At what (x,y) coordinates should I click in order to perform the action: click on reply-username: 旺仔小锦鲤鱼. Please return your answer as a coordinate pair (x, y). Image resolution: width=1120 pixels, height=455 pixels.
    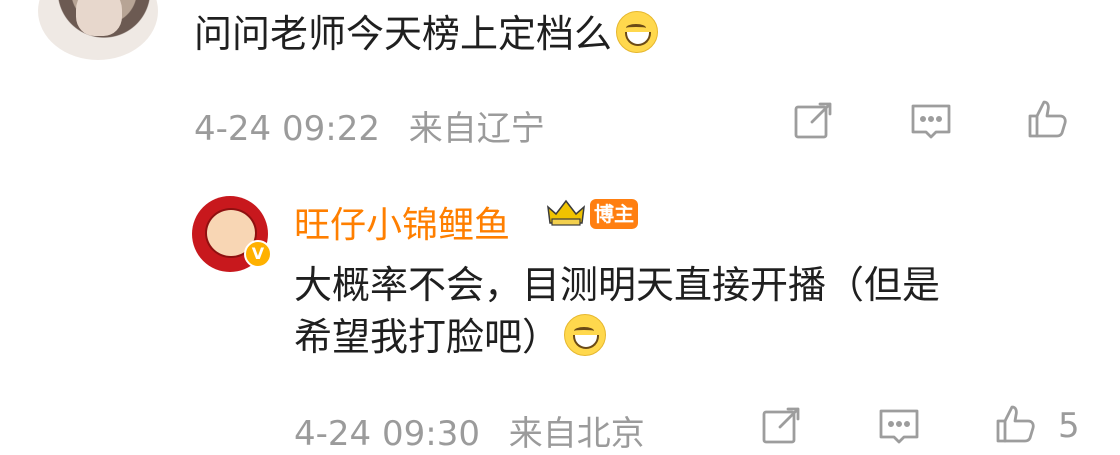
    Looking at the image, I should click on (402, 222).